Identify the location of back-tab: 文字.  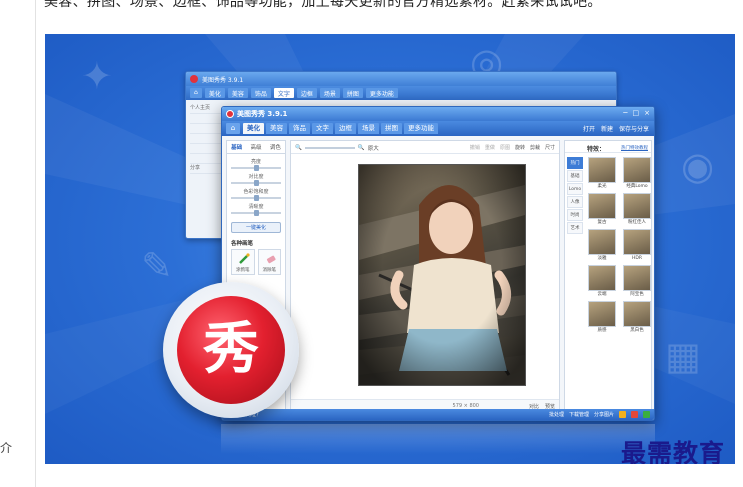
(283, 93).